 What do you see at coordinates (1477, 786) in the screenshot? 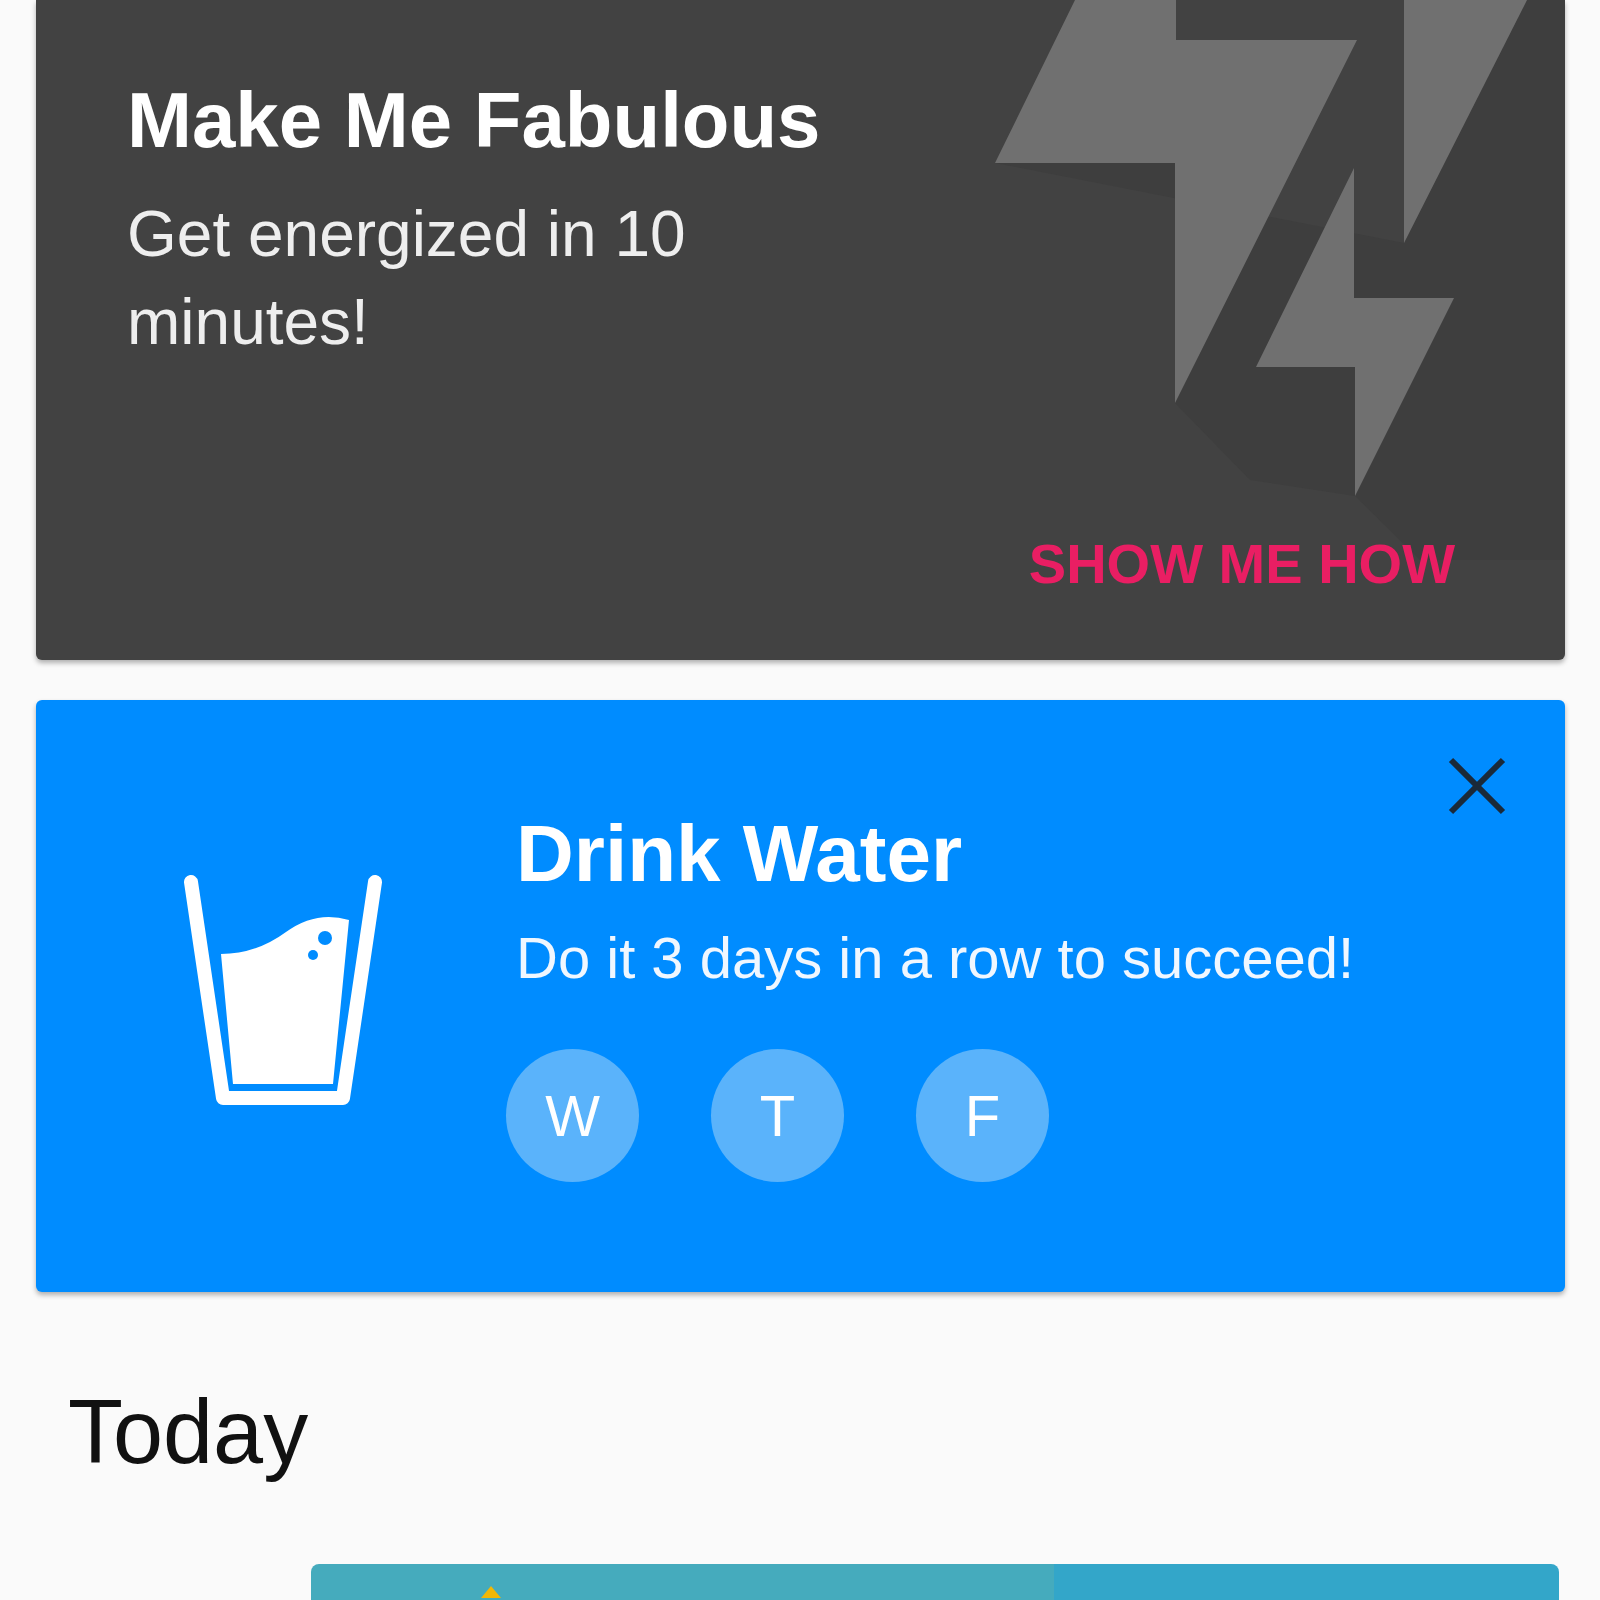
I see `close-icon` at bounding box center [1477, 786].